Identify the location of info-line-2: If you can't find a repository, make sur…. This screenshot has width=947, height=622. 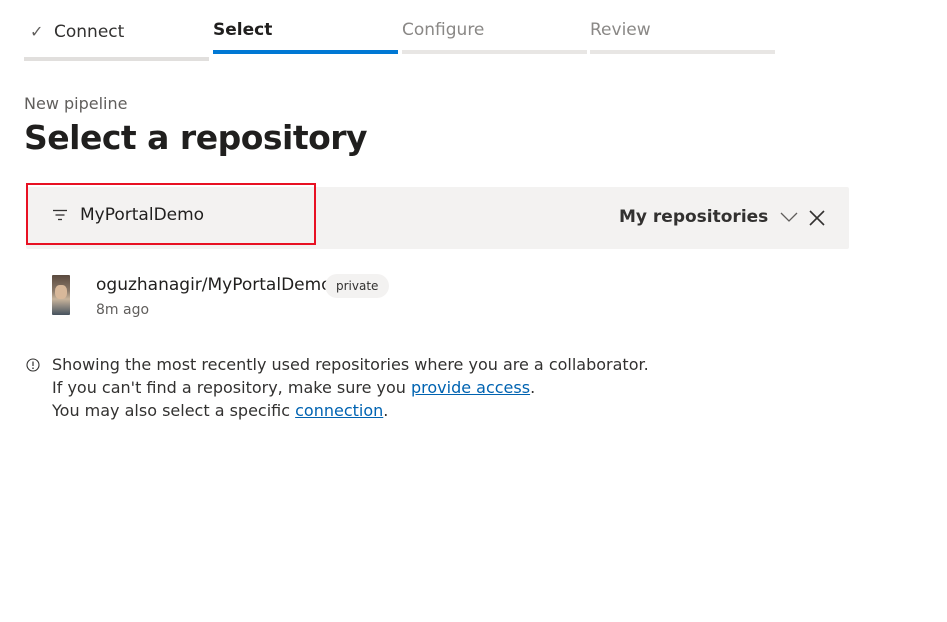
(231, 387).